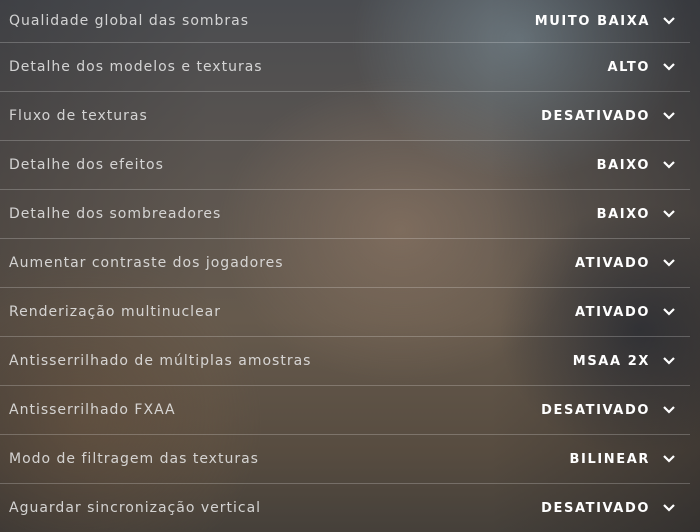 This screenshot has height=532, width=700. What do you see at coordinates (345, 459) in the screenshot?
I see `setting-row-texture-filtering: Modo de filtragem das texturas BILINEAR` at bounding box center [345, 459].